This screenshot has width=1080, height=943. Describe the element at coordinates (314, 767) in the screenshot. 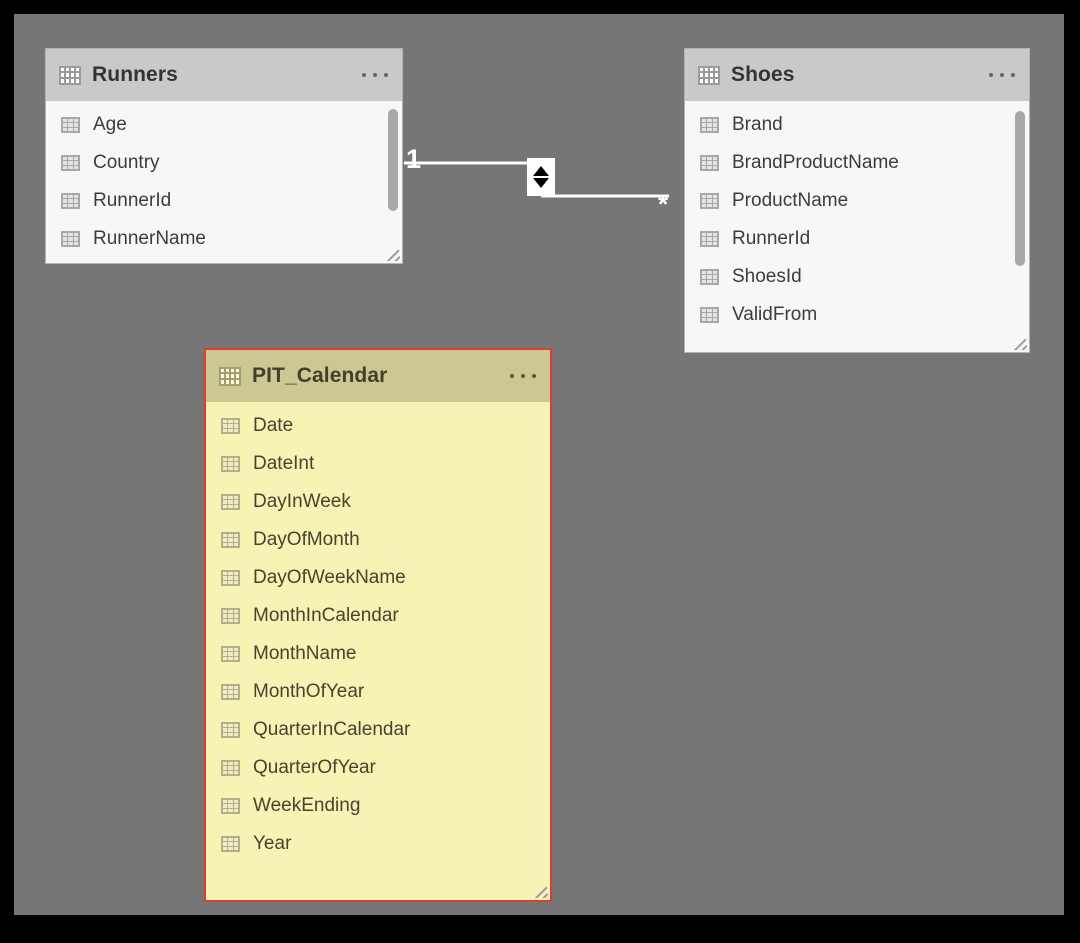

I see `field-label: QuarterOfYear` at that location.